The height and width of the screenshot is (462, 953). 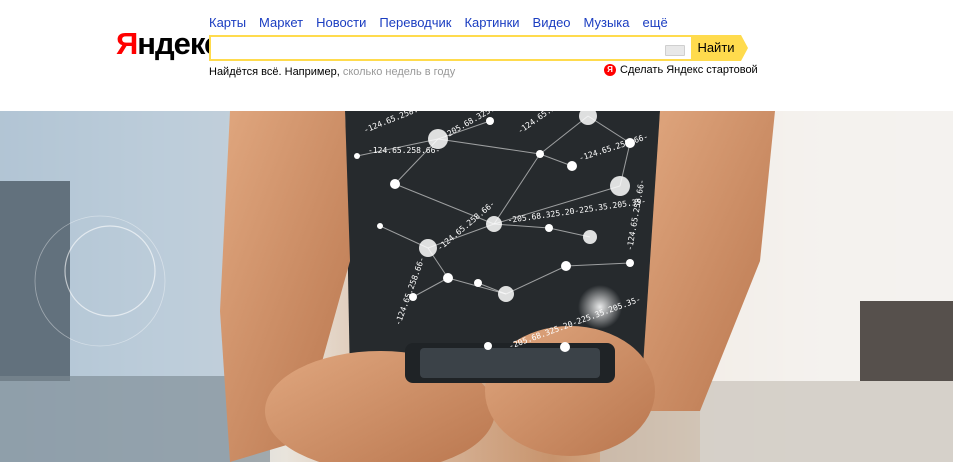 I want to click on search-input, so click(x=437, y=49).